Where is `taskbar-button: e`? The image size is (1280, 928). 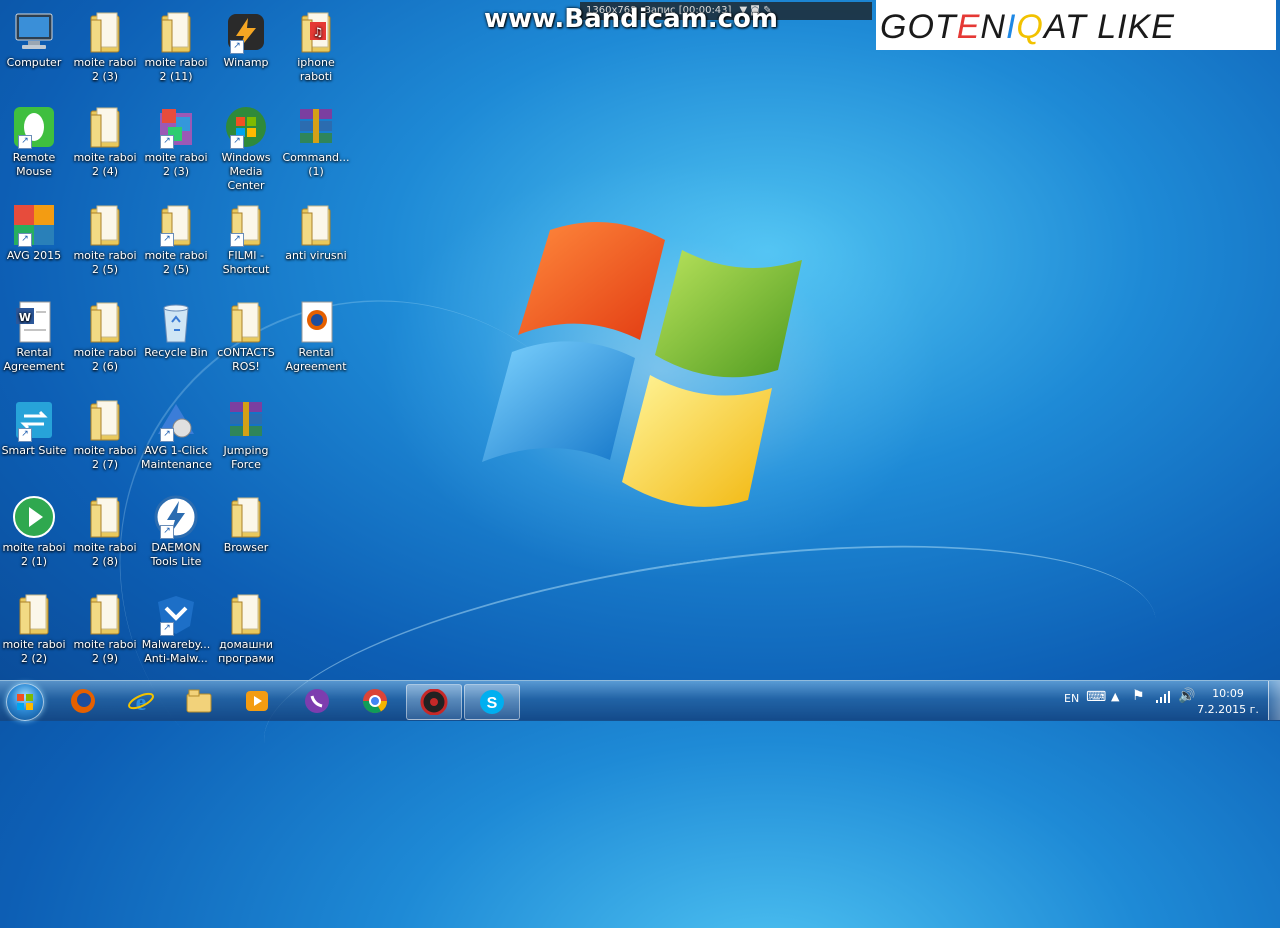
taskbar-button: e is located at coordinates (141, 701).